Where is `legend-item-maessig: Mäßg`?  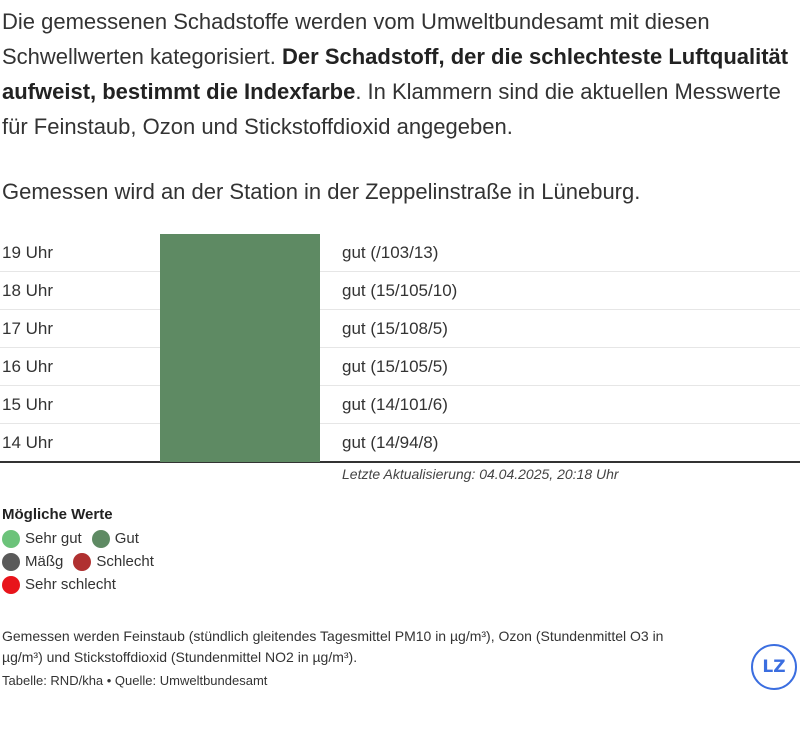 legend-item-maessig: Mäßg is located at coordinates (33, 561).